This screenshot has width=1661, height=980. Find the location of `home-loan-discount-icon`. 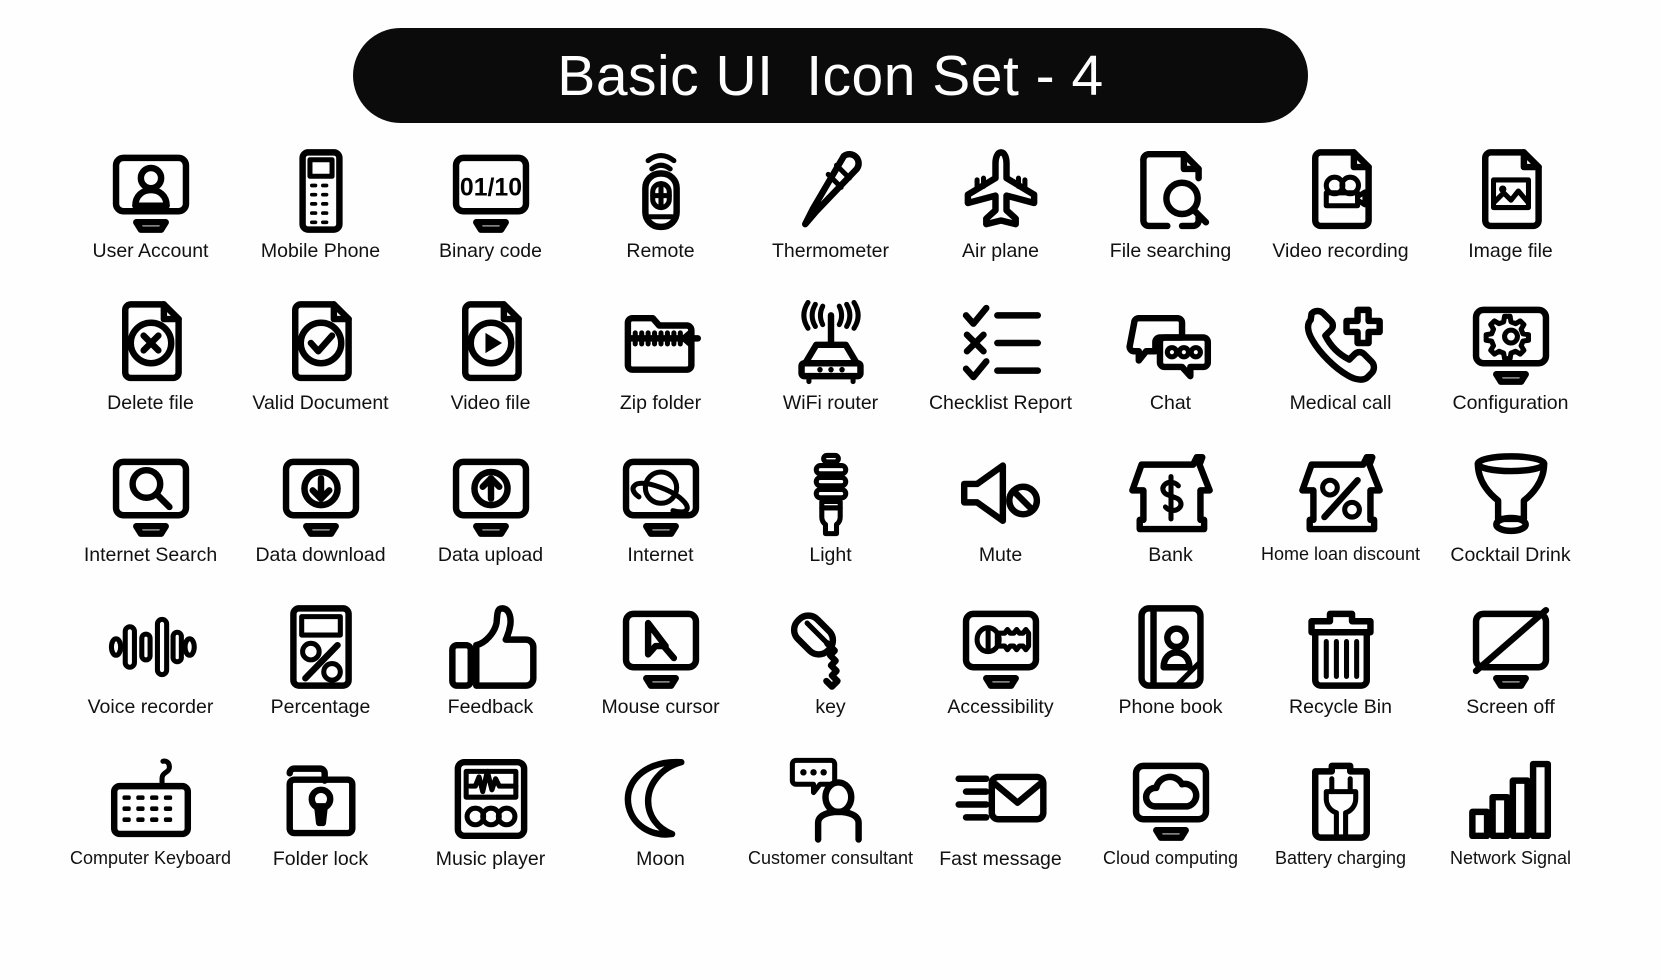

home-loan-discount-icon is located at coordinates (1341, 495).